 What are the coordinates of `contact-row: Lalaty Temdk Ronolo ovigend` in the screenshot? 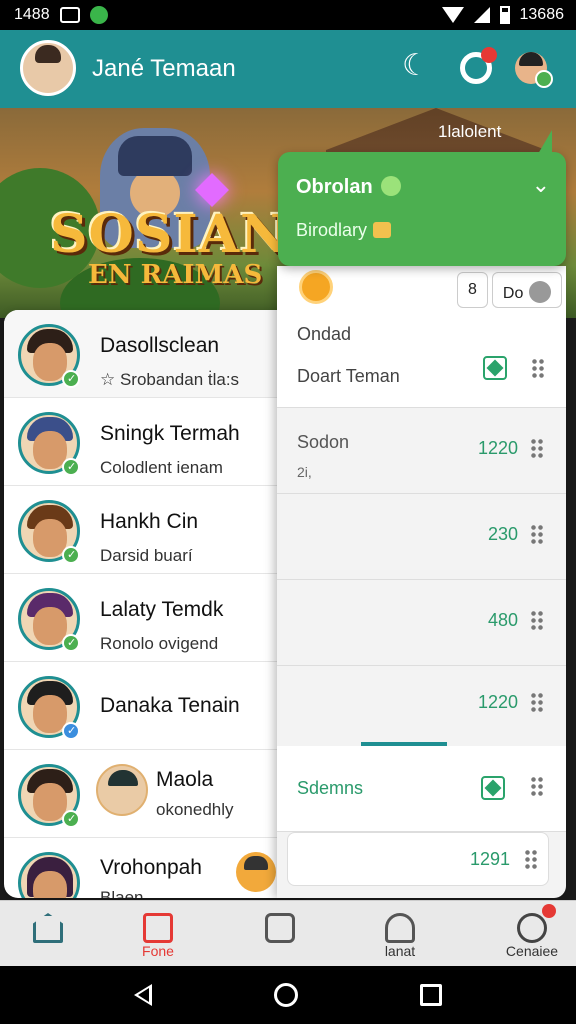 It's located at (154, 618).